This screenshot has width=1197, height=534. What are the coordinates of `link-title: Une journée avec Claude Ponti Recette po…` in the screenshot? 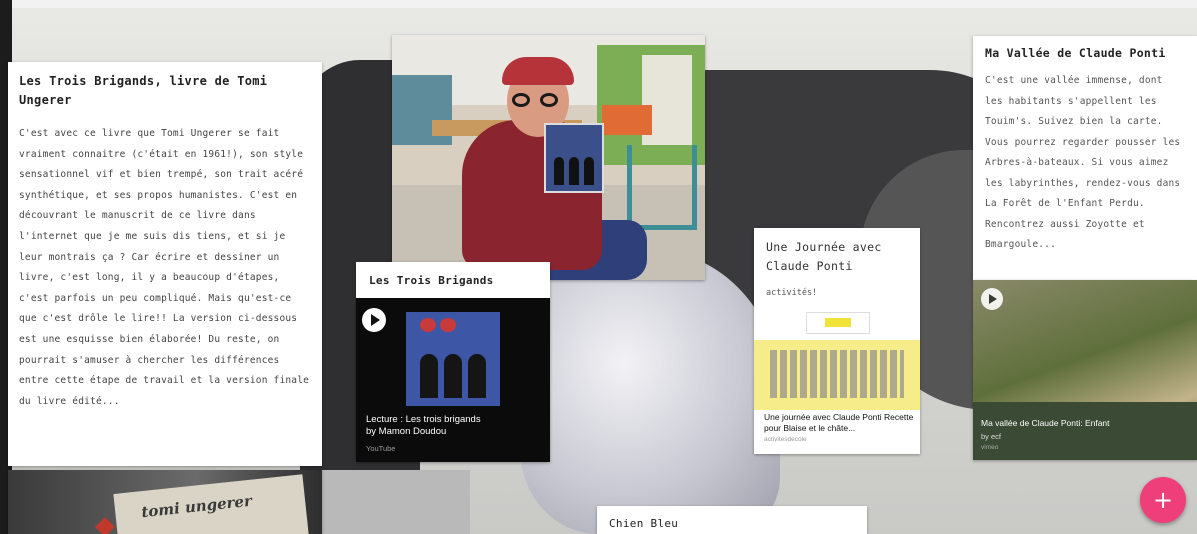 It's located at (839, 423).